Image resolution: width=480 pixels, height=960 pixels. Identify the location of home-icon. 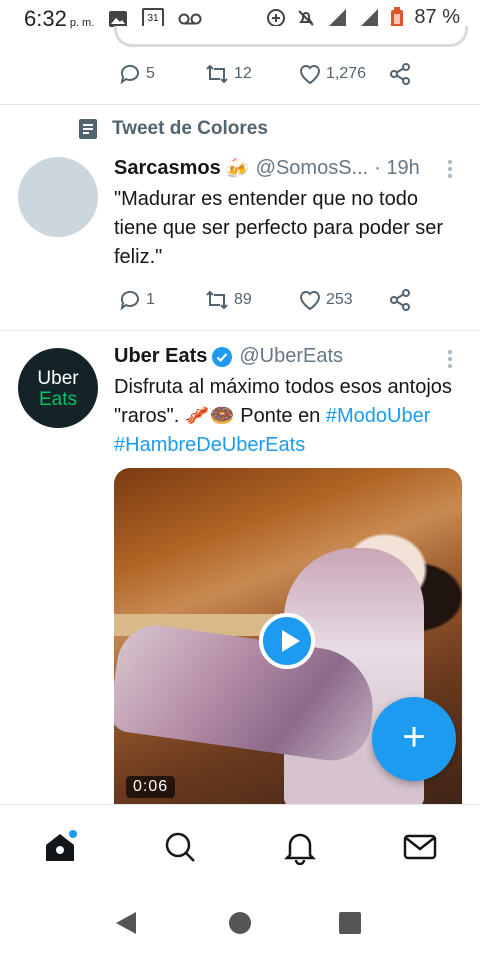
(61, 845).